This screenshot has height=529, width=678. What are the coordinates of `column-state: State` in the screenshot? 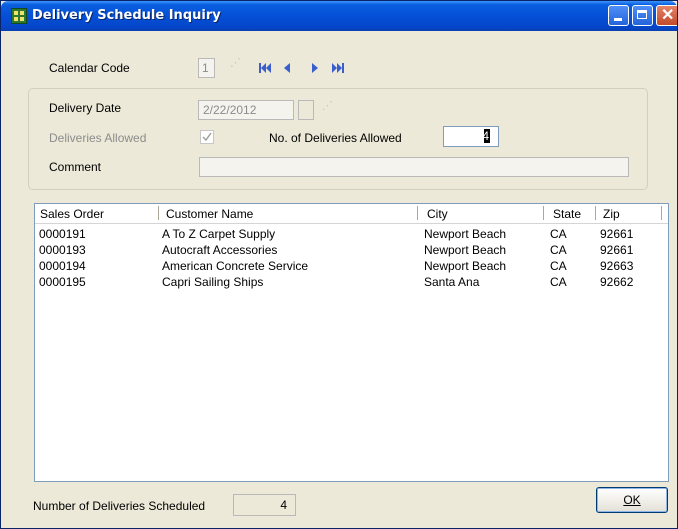 It's located at (567, 214).